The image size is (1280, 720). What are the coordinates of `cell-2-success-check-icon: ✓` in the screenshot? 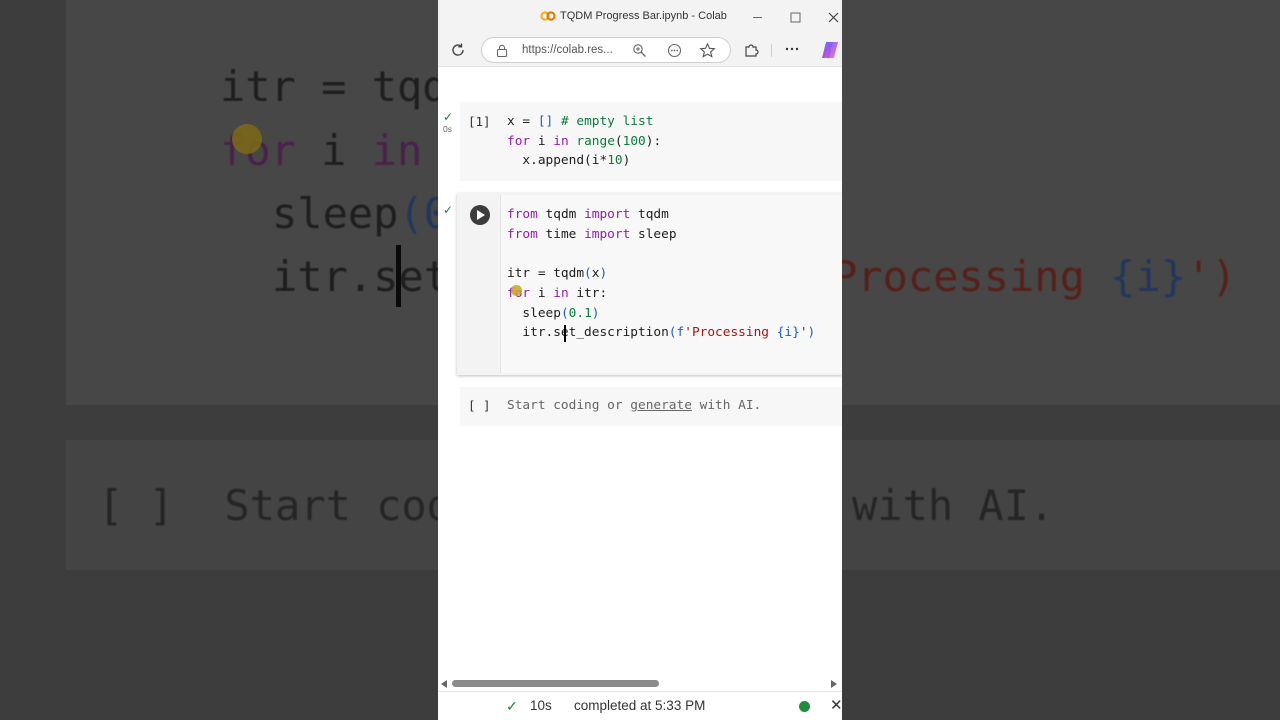 It's located at (448, 210).